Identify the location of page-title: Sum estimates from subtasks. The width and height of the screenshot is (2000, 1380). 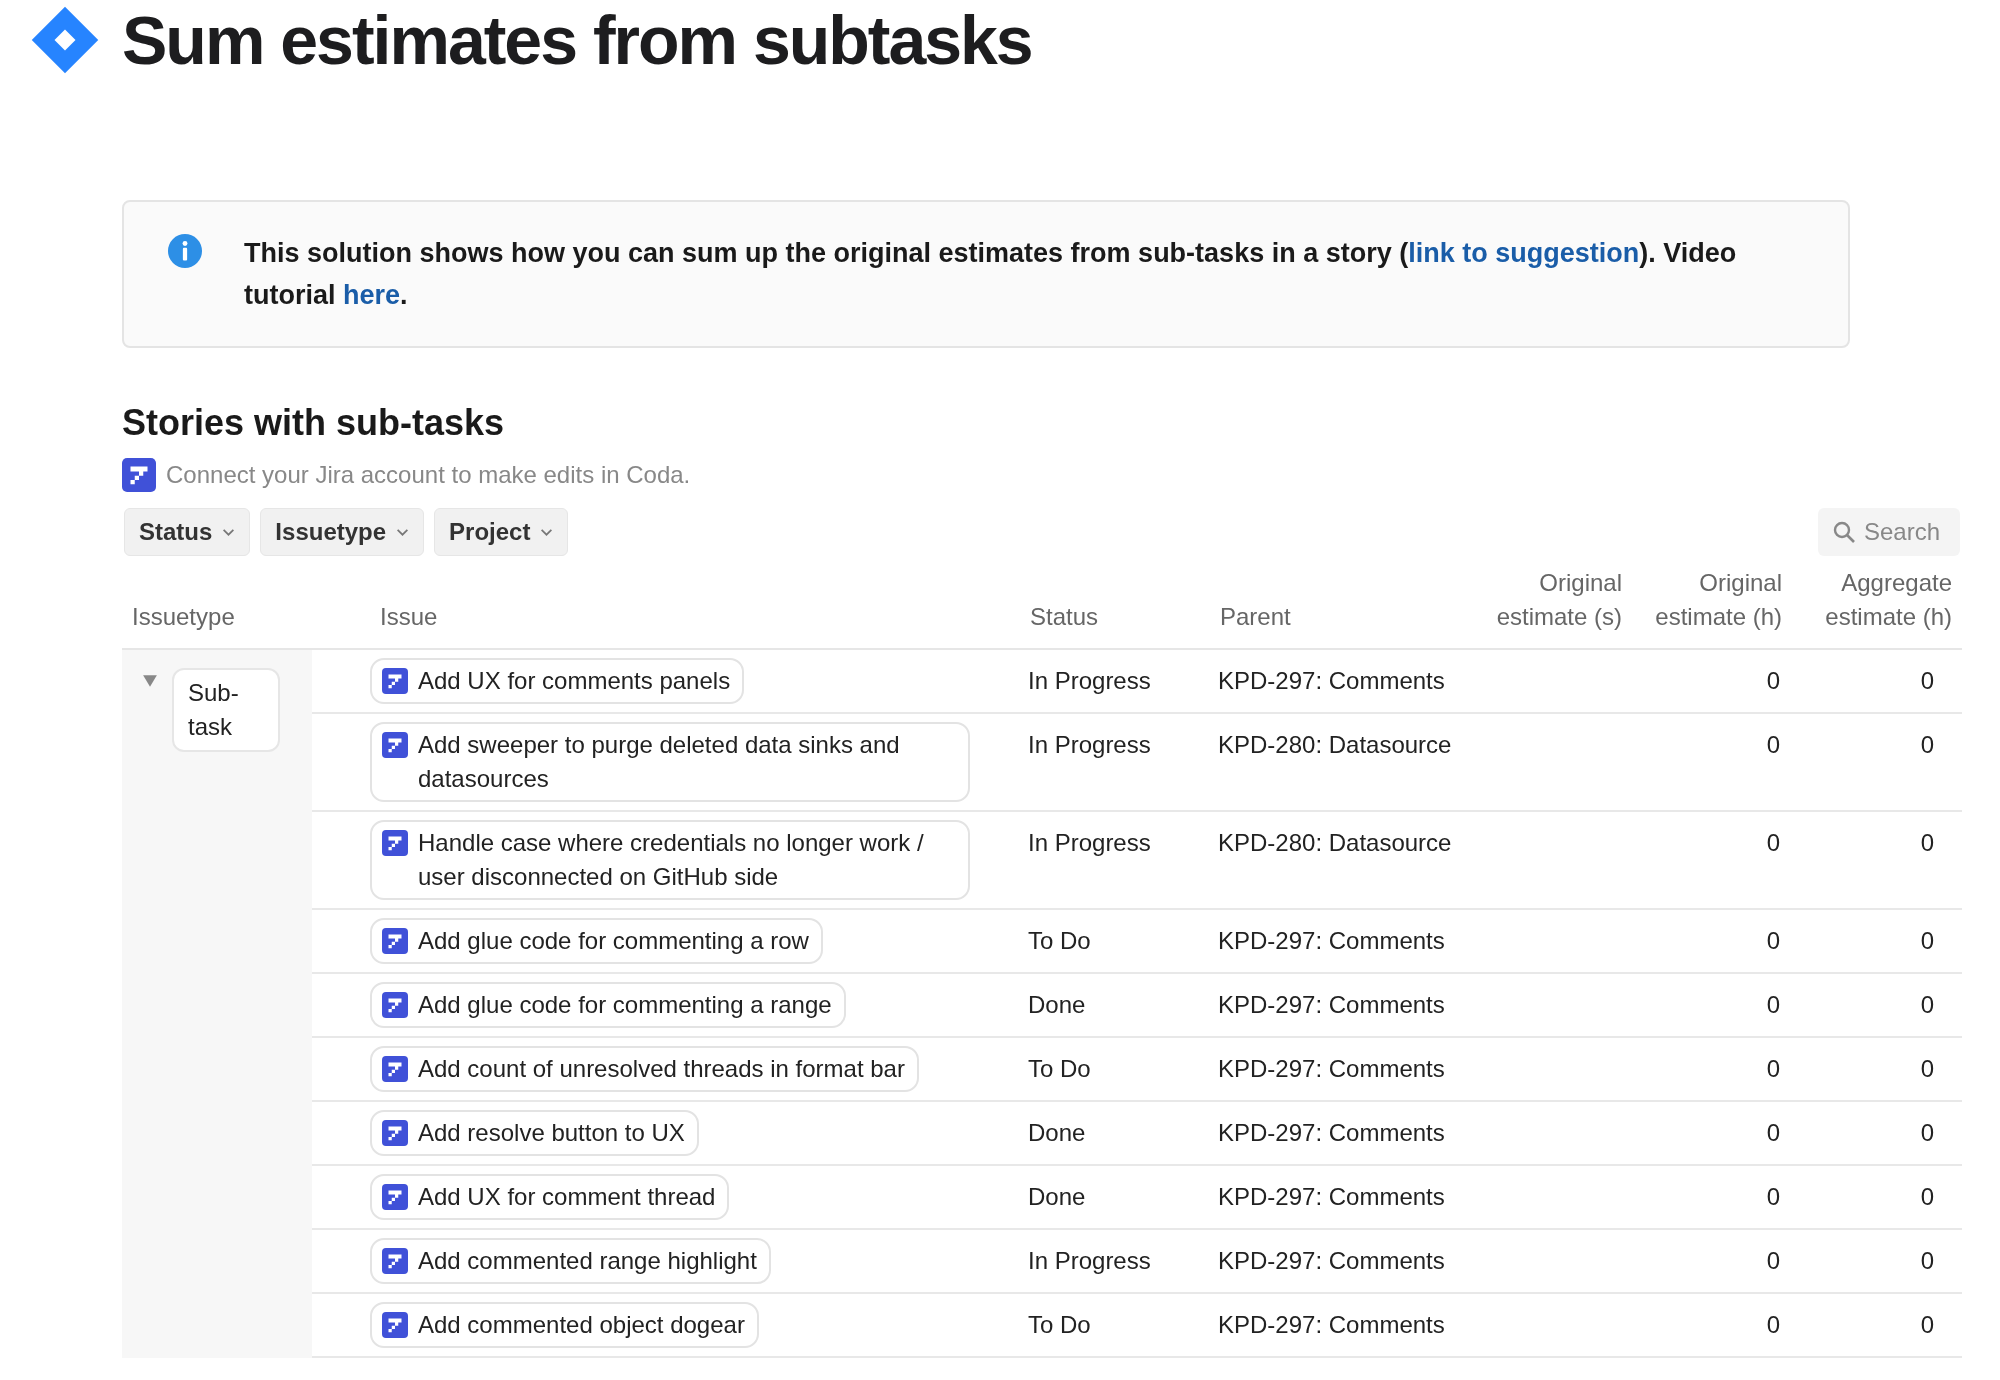
(577, 40).